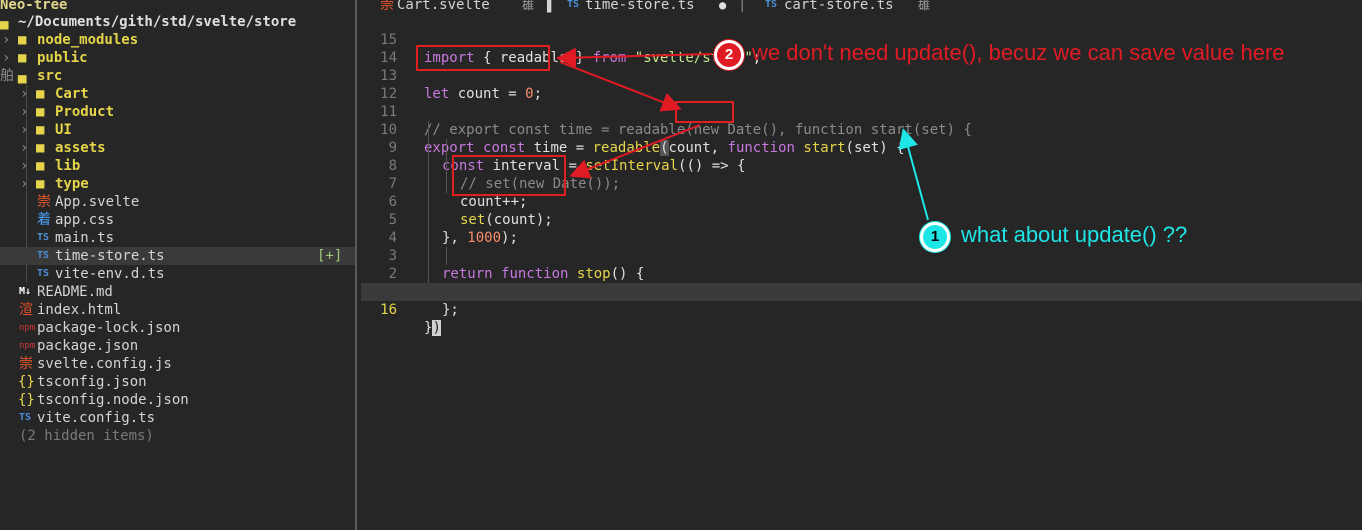 The image size is (1362, 530). I want to click on red-arrow-to-count-set, so click(635, 151).